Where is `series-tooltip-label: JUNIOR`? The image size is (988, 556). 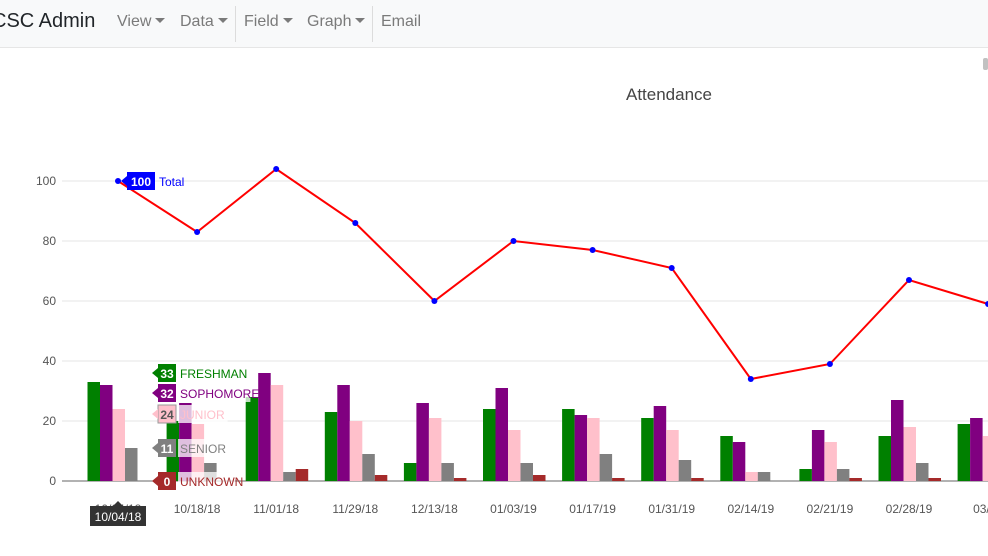 series-tooltip-label: JUNIOR is located at coordinates (202, 415).